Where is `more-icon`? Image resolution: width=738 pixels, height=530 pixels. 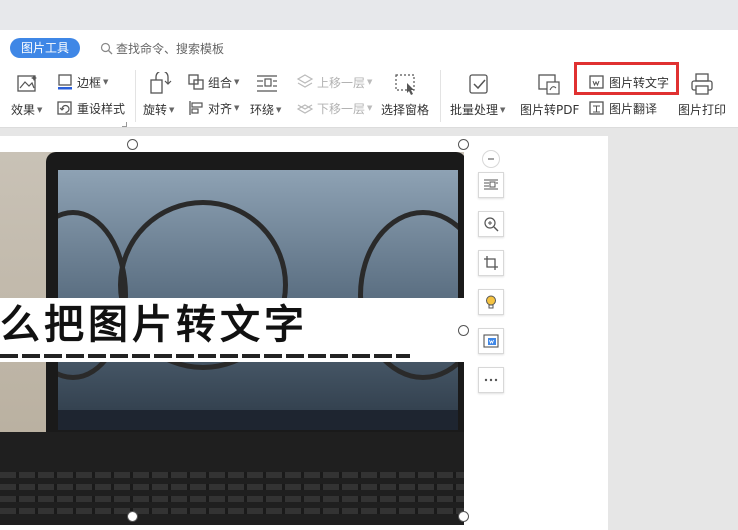
more-icon is located at coordinates (491, 380).